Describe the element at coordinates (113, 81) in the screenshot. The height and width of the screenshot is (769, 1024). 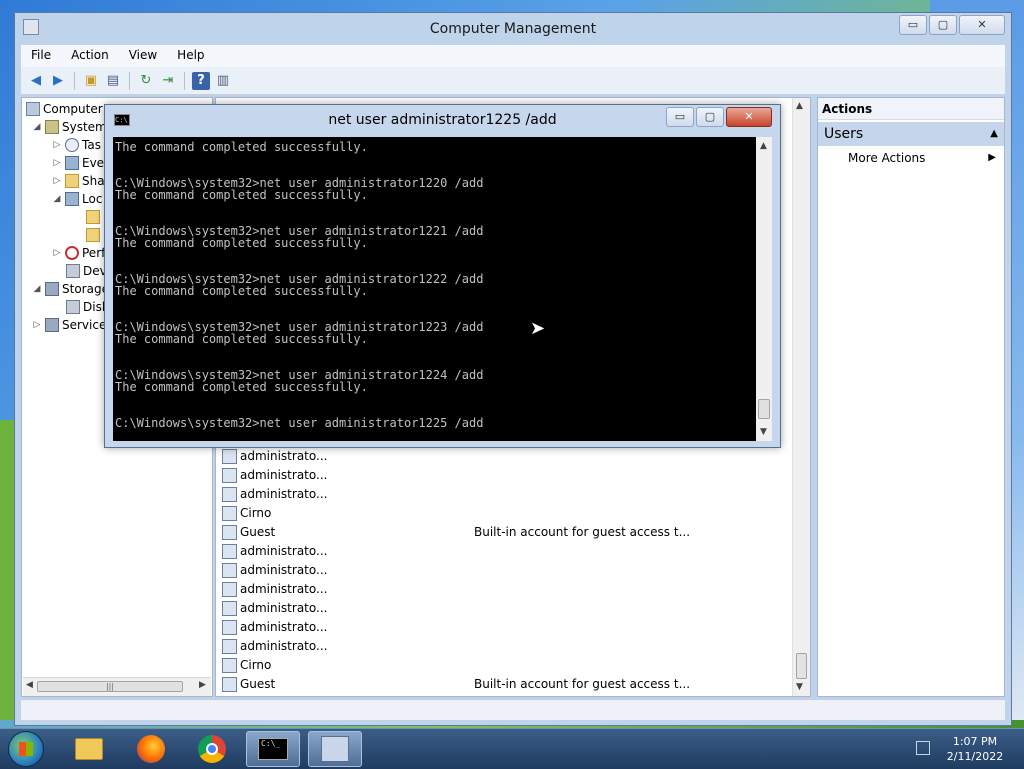
I see `show-hide-console-tree-icon: ▤` at that location.